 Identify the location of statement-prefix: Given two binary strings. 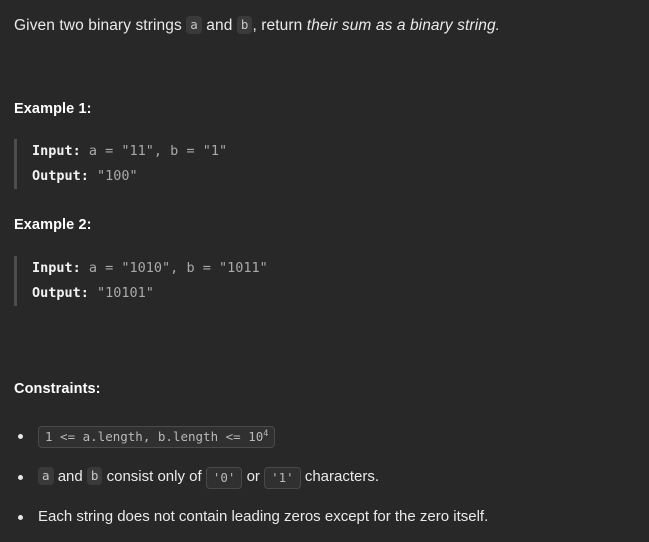
(100, 25).